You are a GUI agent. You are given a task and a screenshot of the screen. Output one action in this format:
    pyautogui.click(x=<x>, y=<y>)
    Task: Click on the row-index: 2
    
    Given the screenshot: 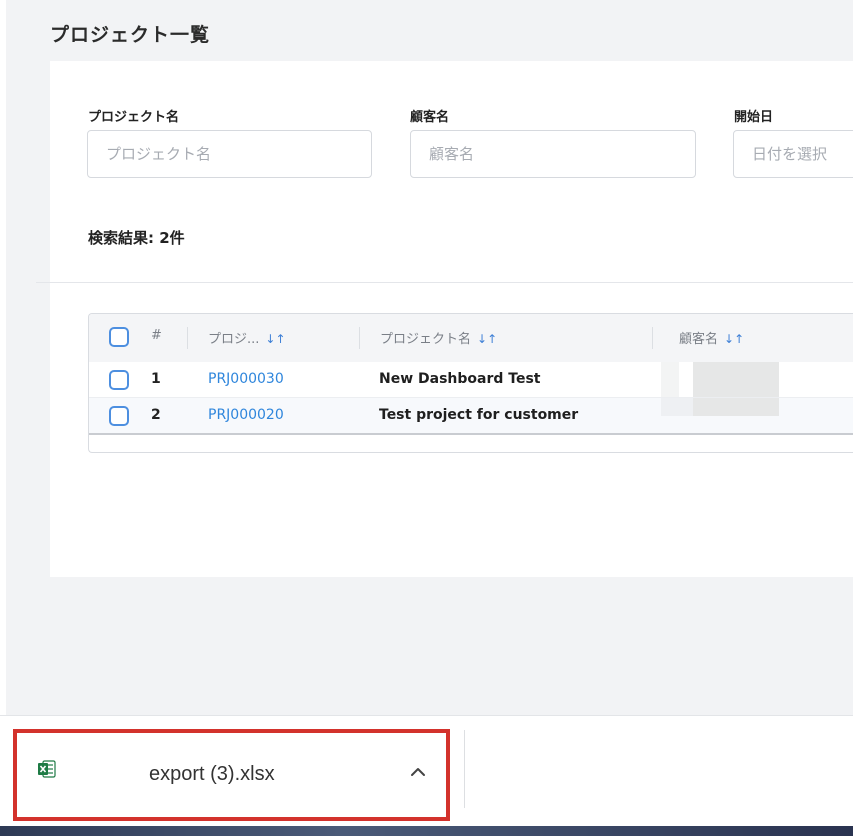 What is the action you would take?
    pyautogui.click(x=156, y=415)
    